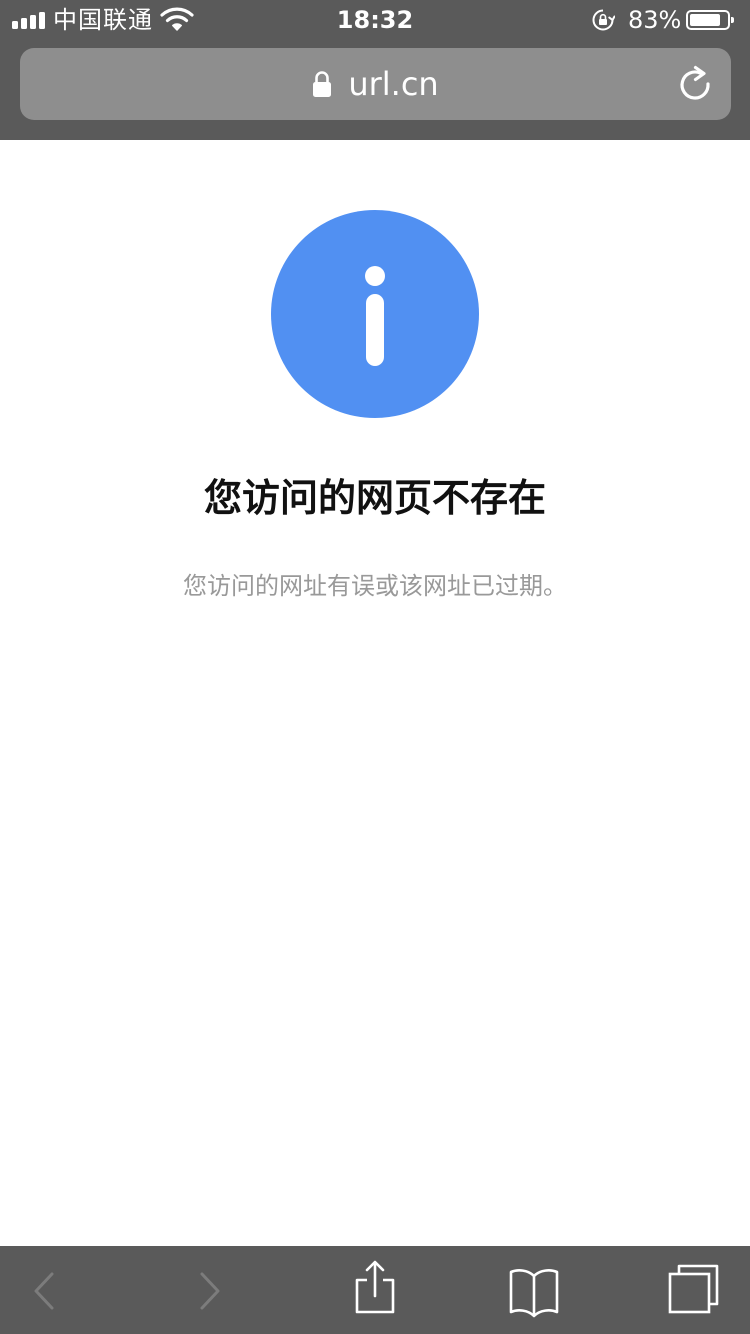 This screenshot has height=1334, width=750. I want to click on reload-icon, so click(695, 82).